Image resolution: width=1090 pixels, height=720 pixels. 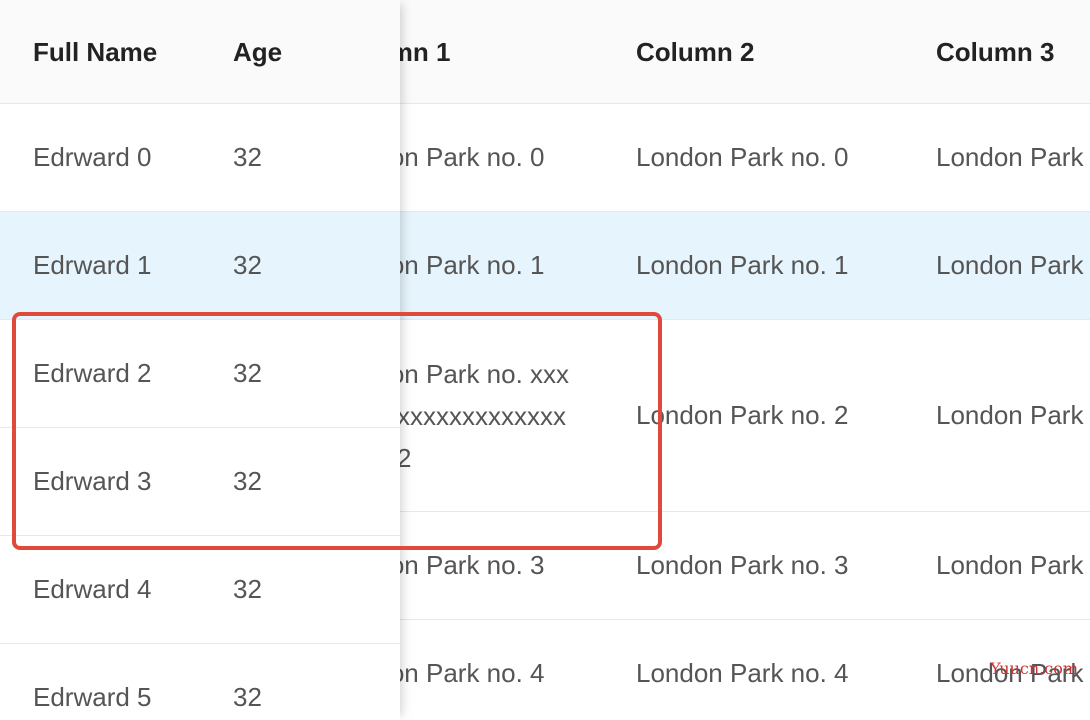 I want to click on cell-full-name: Edrward 3, so click(x=92, y=481).